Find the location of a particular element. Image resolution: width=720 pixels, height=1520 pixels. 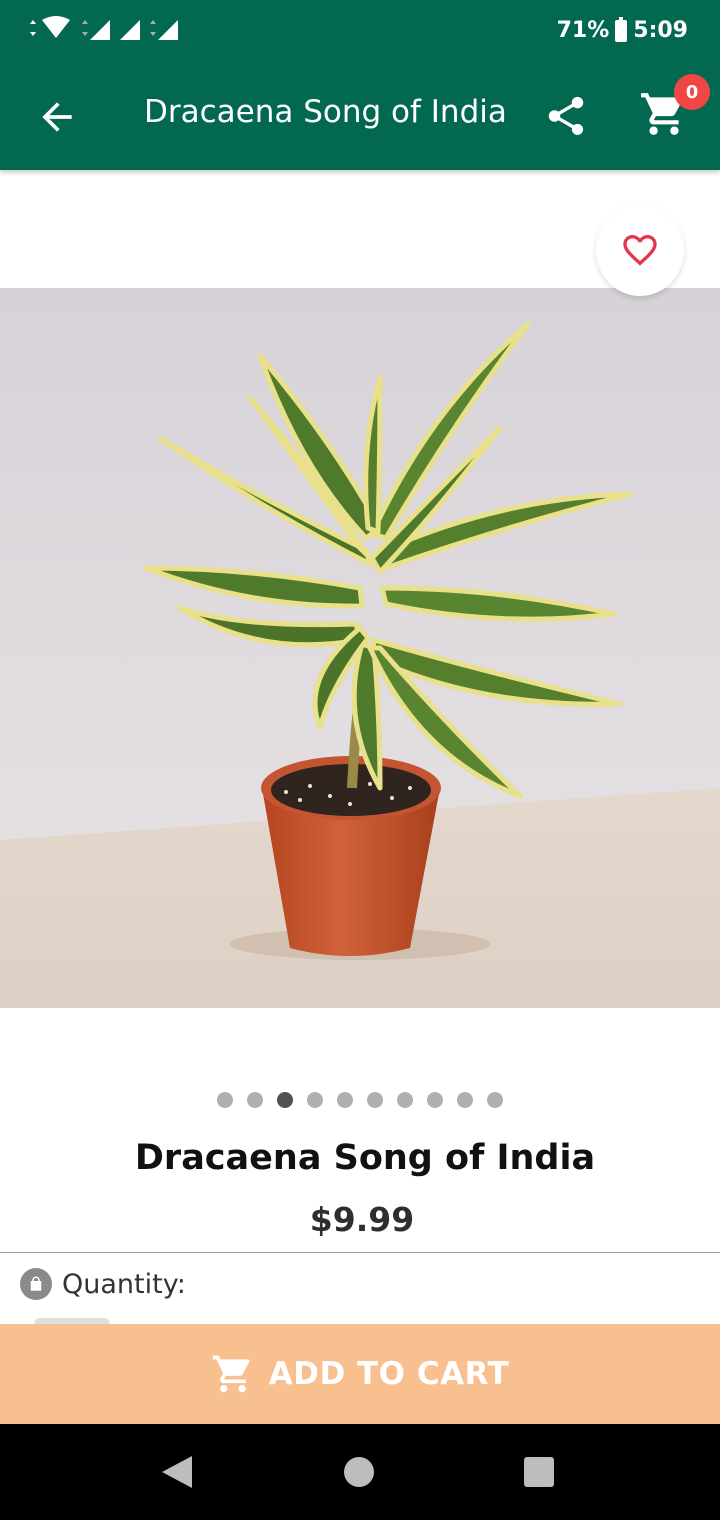

app-bar: Dracaena Song of India is located at coordinates (360, 117).